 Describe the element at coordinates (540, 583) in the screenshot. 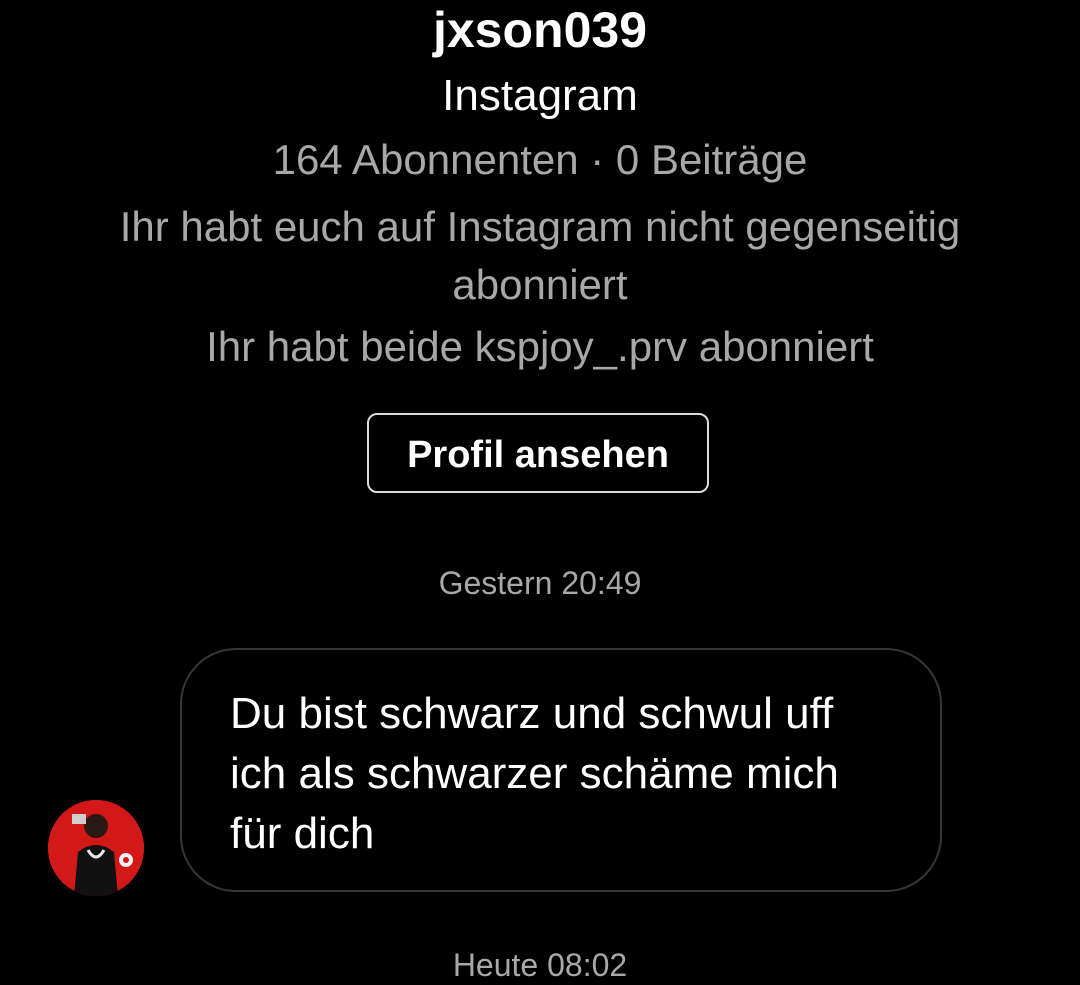

I see `message-timestamp: Gestern 20:49` at that location.